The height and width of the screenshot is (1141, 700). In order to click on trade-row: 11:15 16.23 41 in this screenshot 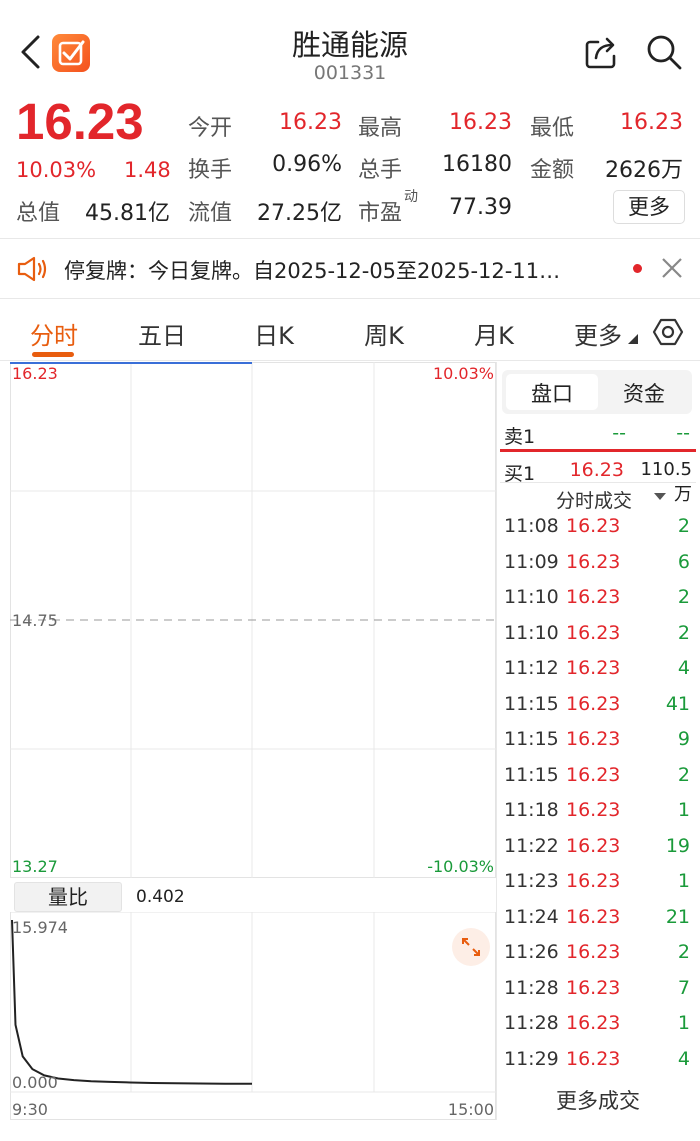, I will do `click(598, 710)`.